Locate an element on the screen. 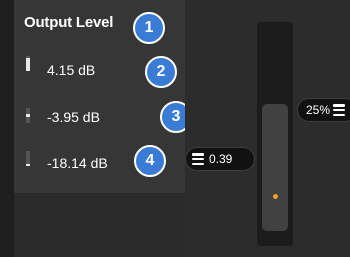  output-level-title: Output Level is located at coordinates (69, 22).